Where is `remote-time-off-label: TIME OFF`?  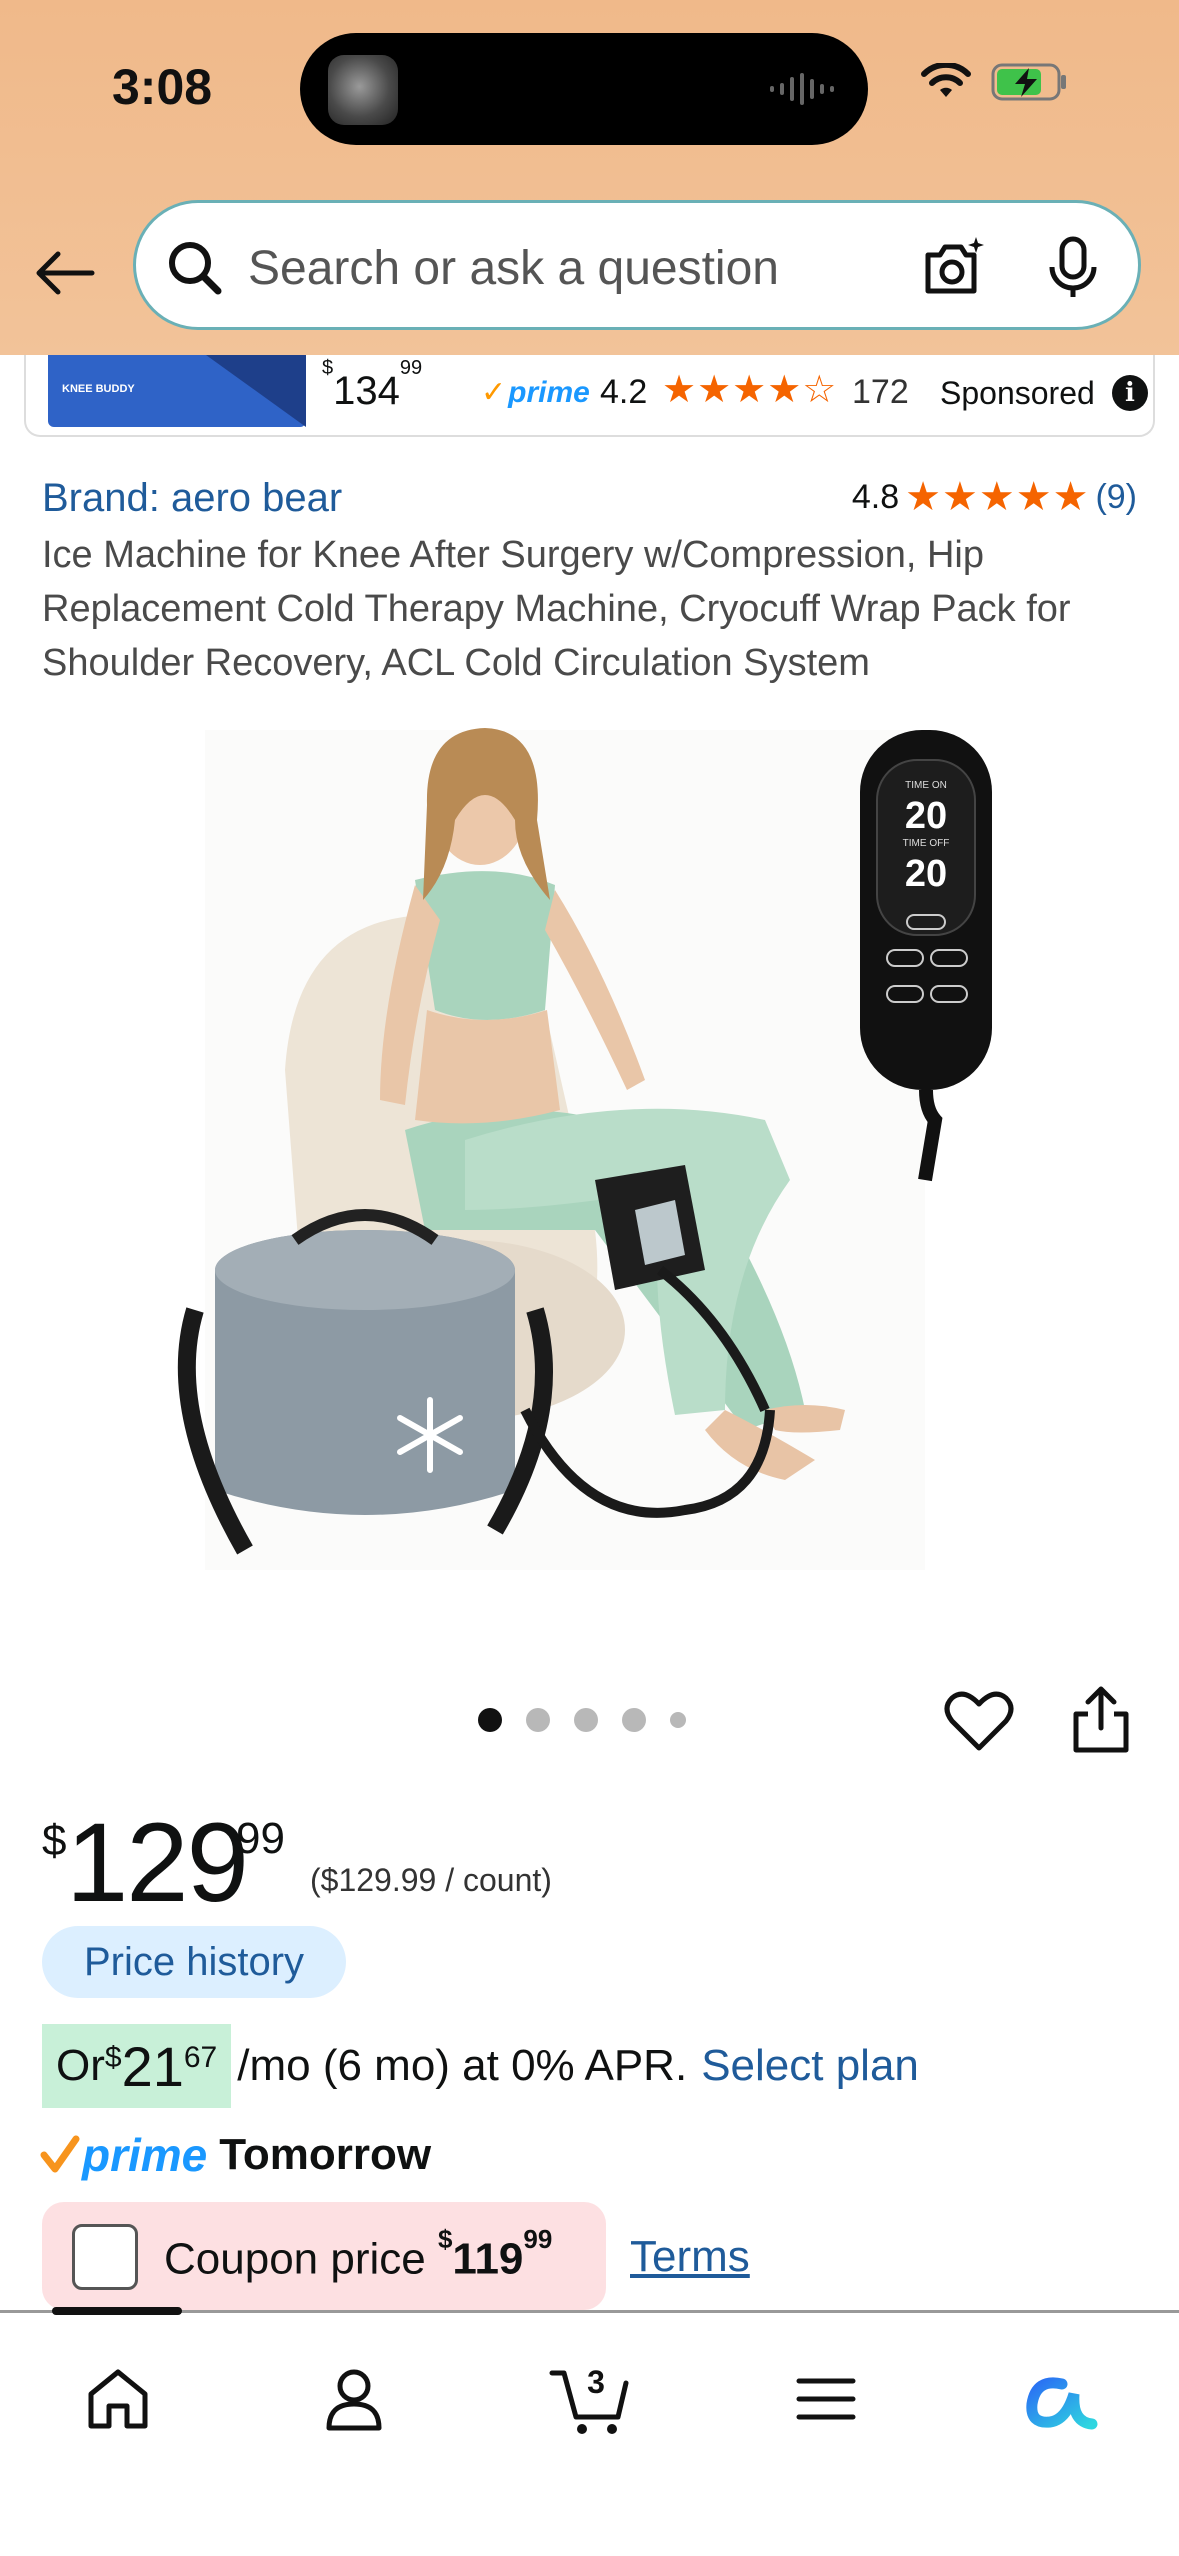
remote-time-off-label: TIME OFF is located at coordinates (926, 843).